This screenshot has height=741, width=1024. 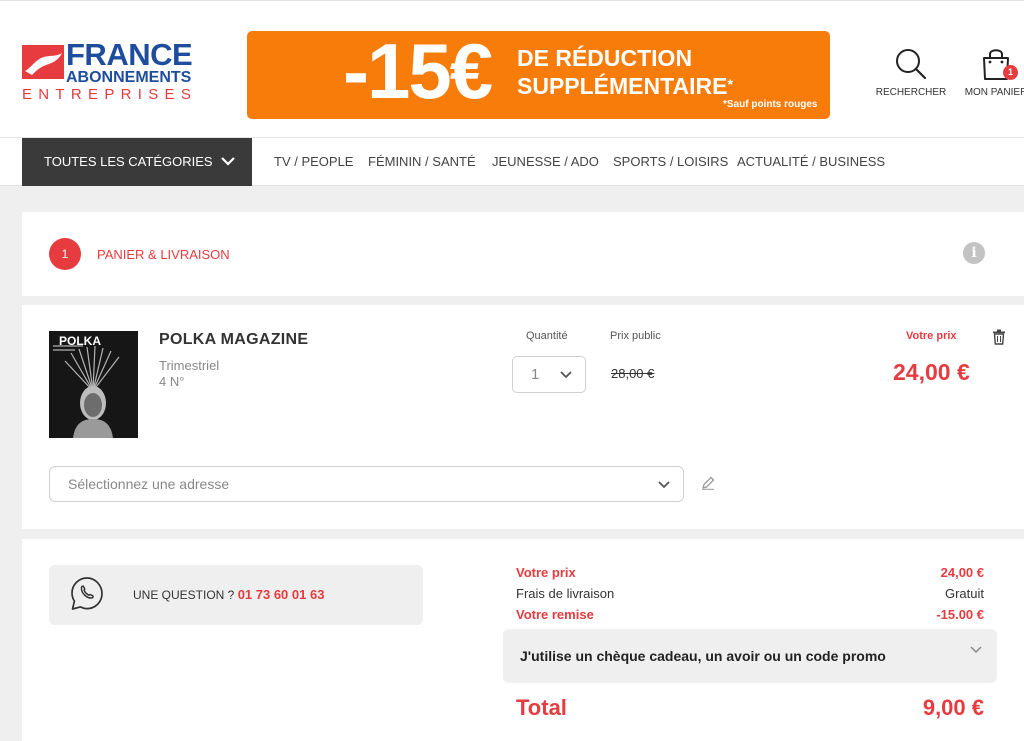 What do you see at coordinates (546, 572) in the screenshot?
I see `summary-row-label: Votre prix` at bounding box center [546, 572].